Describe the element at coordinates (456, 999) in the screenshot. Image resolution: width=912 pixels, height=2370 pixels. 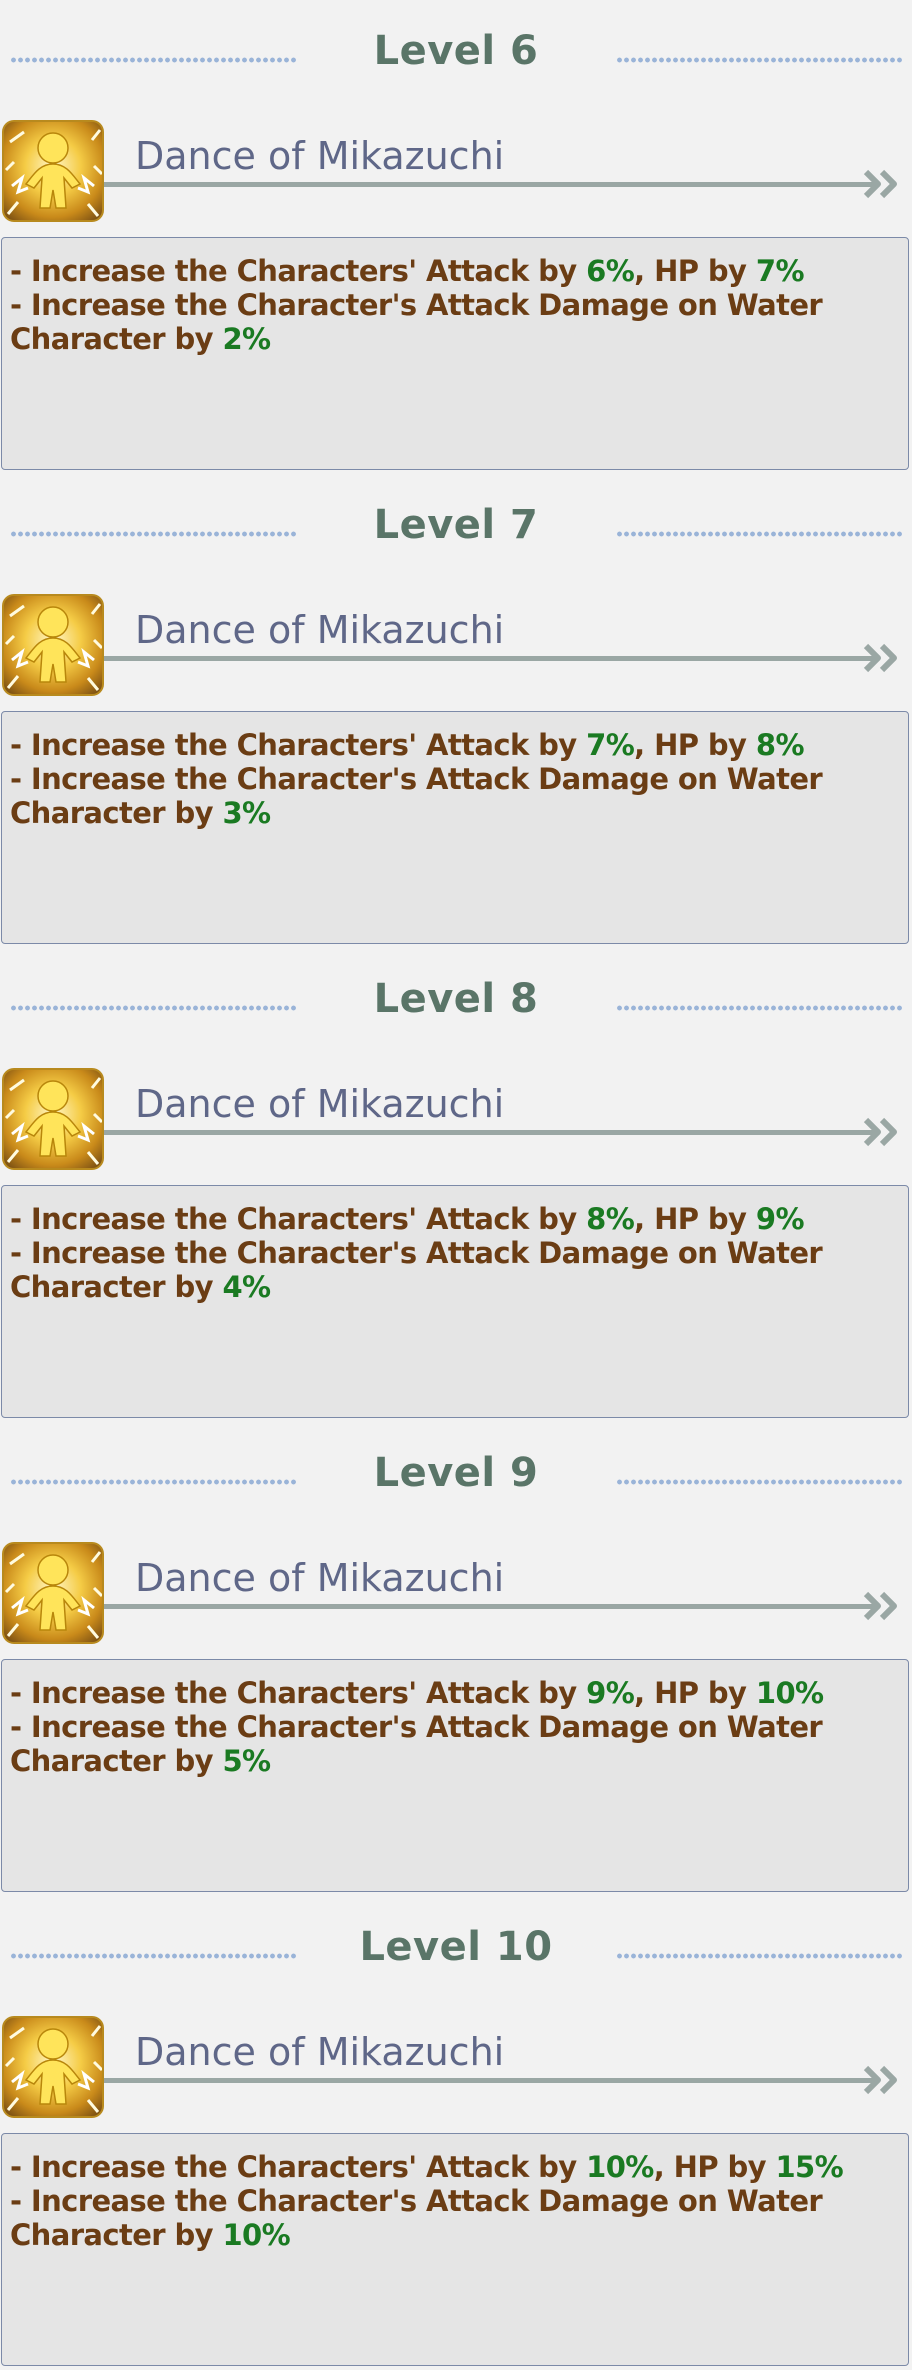
I see `level-title: Level 8` at that location.